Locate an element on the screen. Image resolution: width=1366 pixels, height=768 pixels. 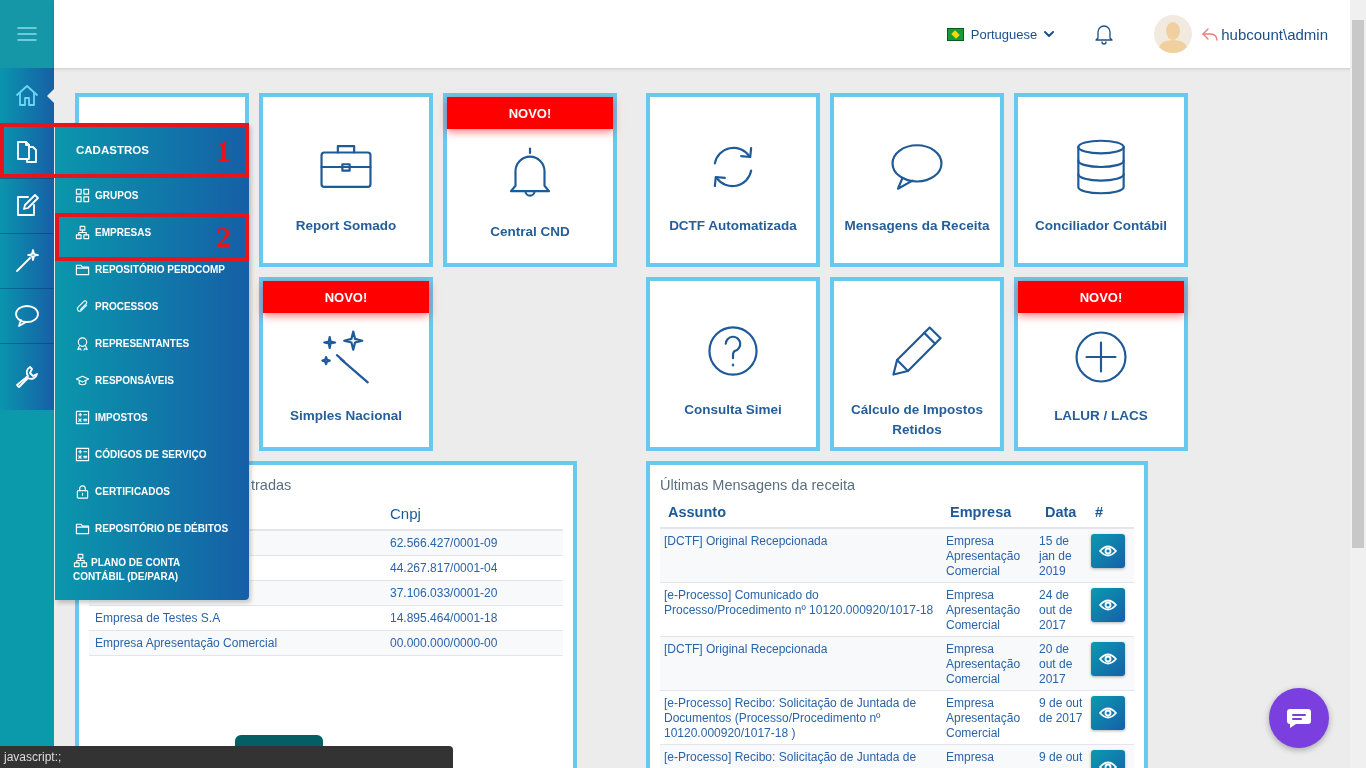
menu-item: PLANO DE CONTA CONTÁBIL (DE/PARA) is located at coordinates (142, 565).